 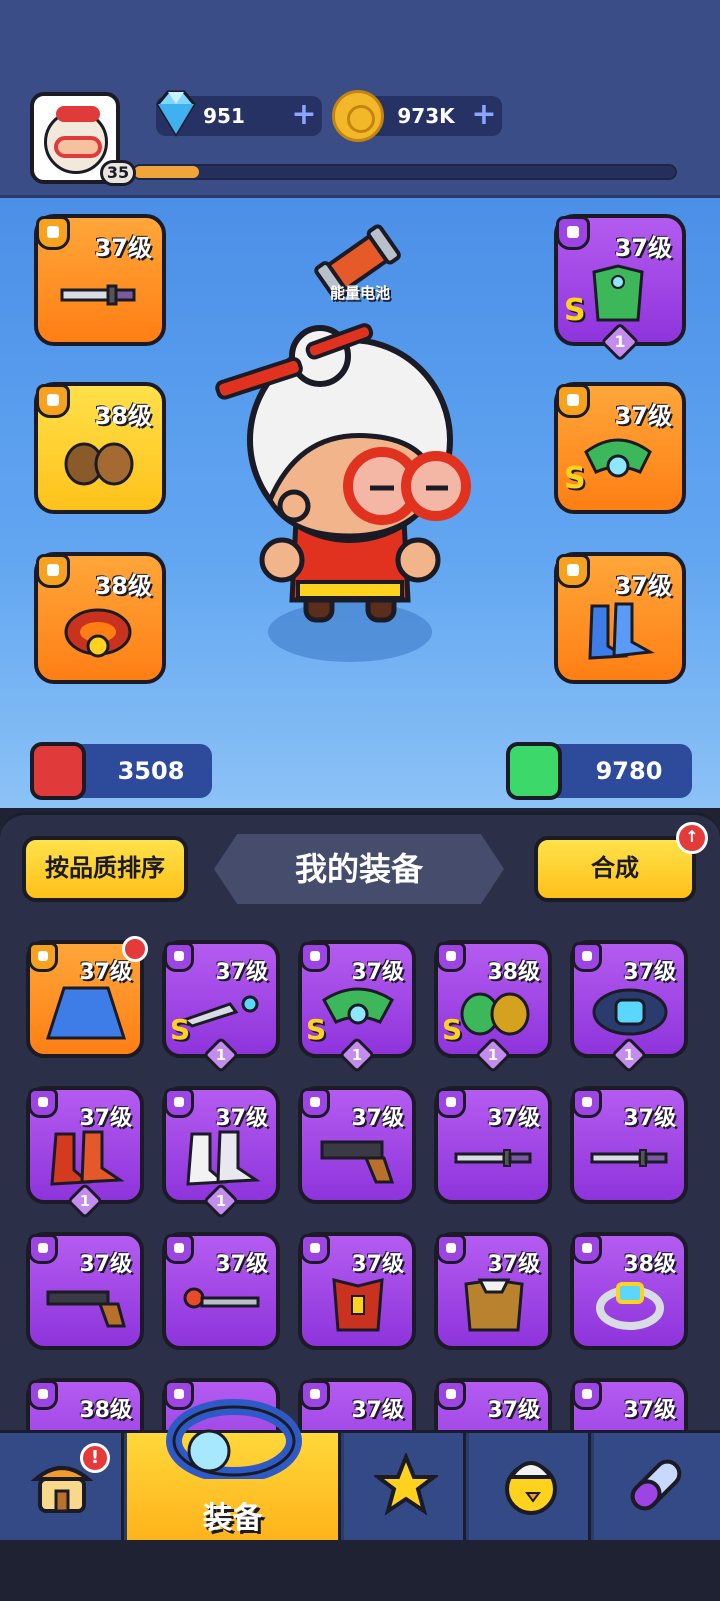 What do you see at coordinates (223, 1158) in the screenshot?
I see `white-boots-icon` at bounding box center [223, 1158].